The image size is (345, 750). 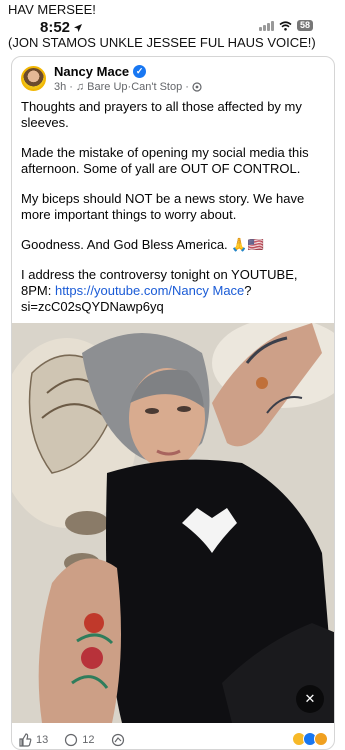 I want to click on location-arrow-icon, so click(x=78, y=27).